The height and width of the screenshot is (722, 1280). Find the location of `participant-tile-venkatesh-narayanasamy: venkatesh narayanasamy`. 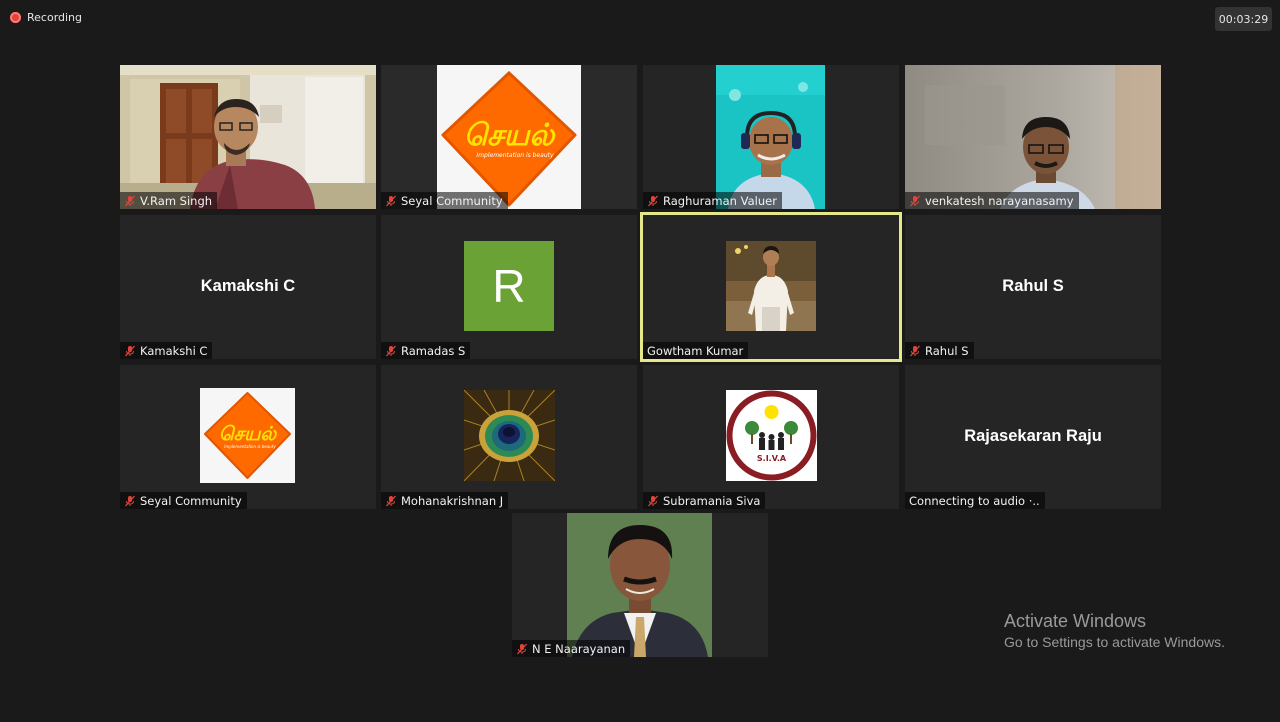

participant-tile-venkatesh-narayanasamy: venkatesh narayanasamy is located at coordinates (1033, 137).